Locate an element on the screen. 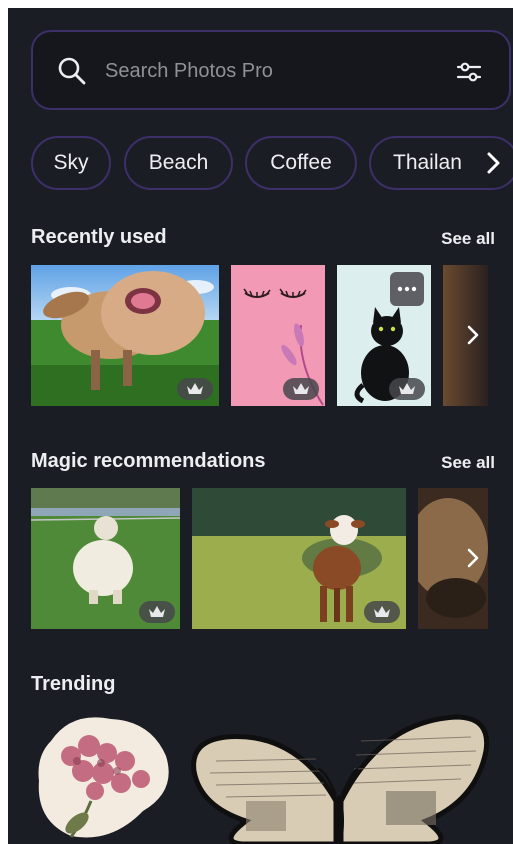 The image size is (513, 844). photo-texture-partial is located at coordinates (465, 335).